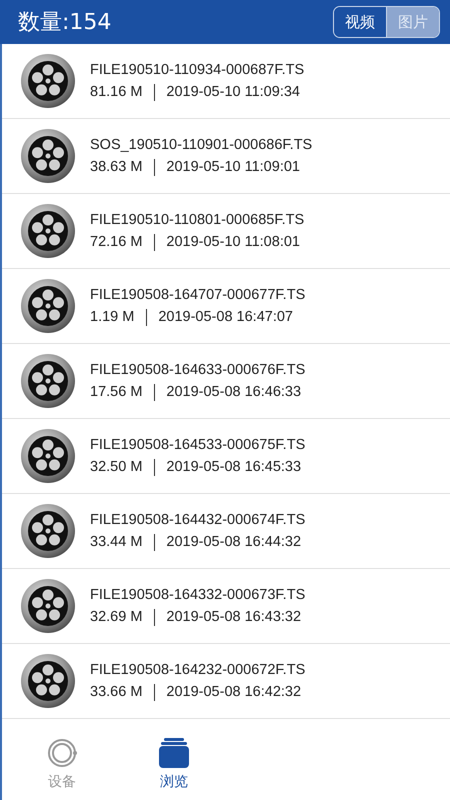 Image resolution: width=450 pixels, height=800 pixels. I want to click on file-name: SOS_190510-110901-000686F.TS, so click(201, 144).